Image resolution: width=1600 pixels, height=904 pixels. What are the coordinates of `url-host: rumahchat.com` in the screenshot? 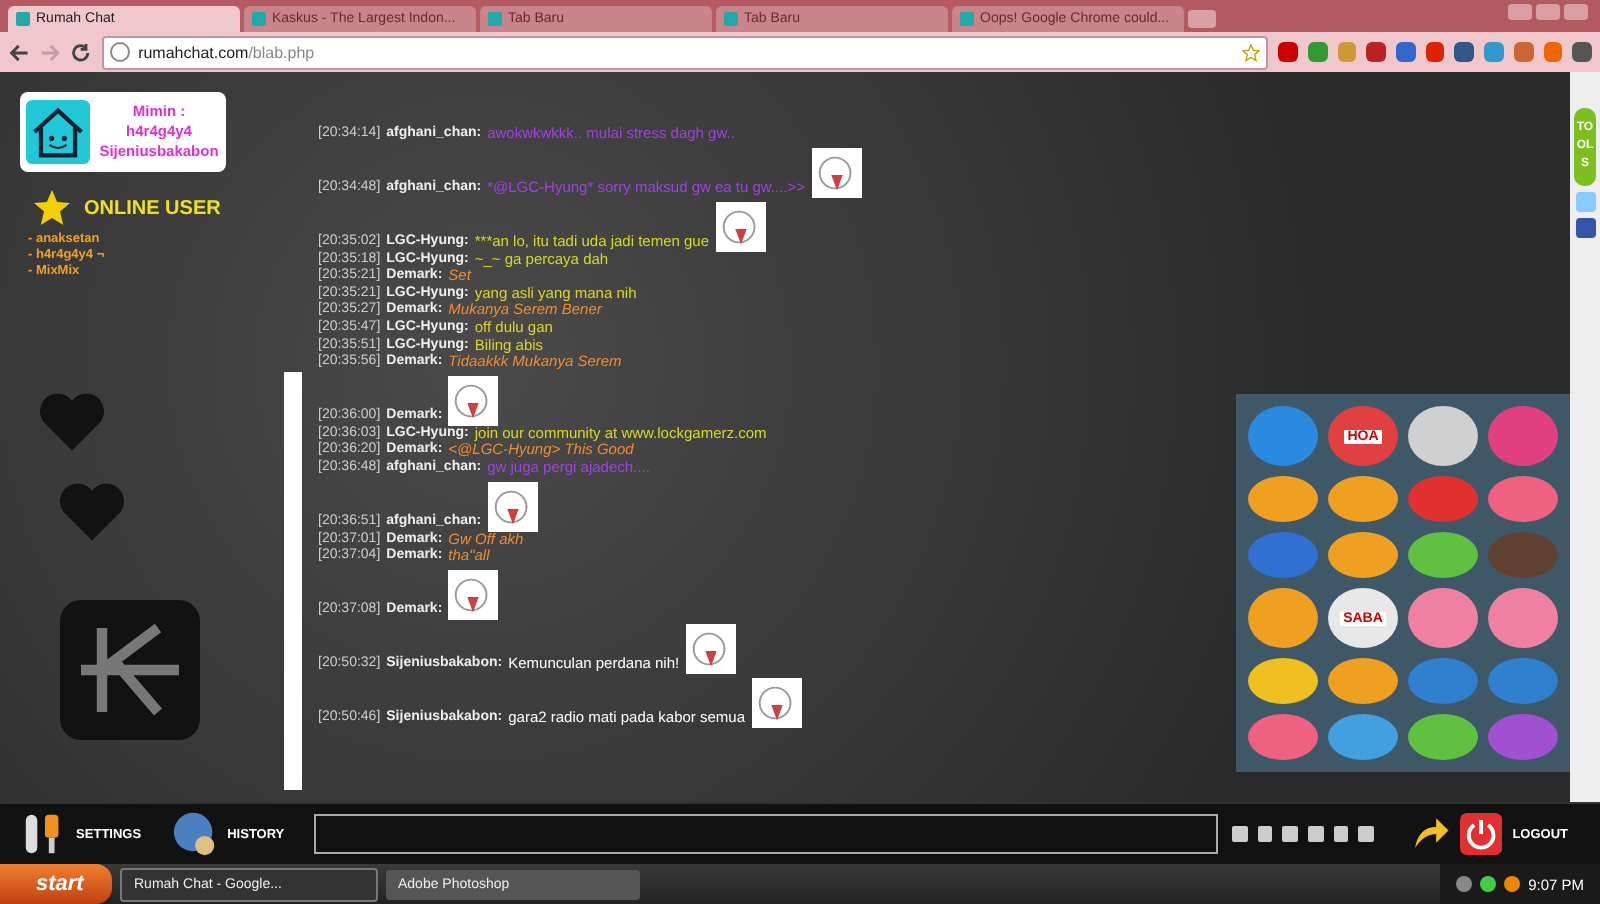 It's located at (193, 52).